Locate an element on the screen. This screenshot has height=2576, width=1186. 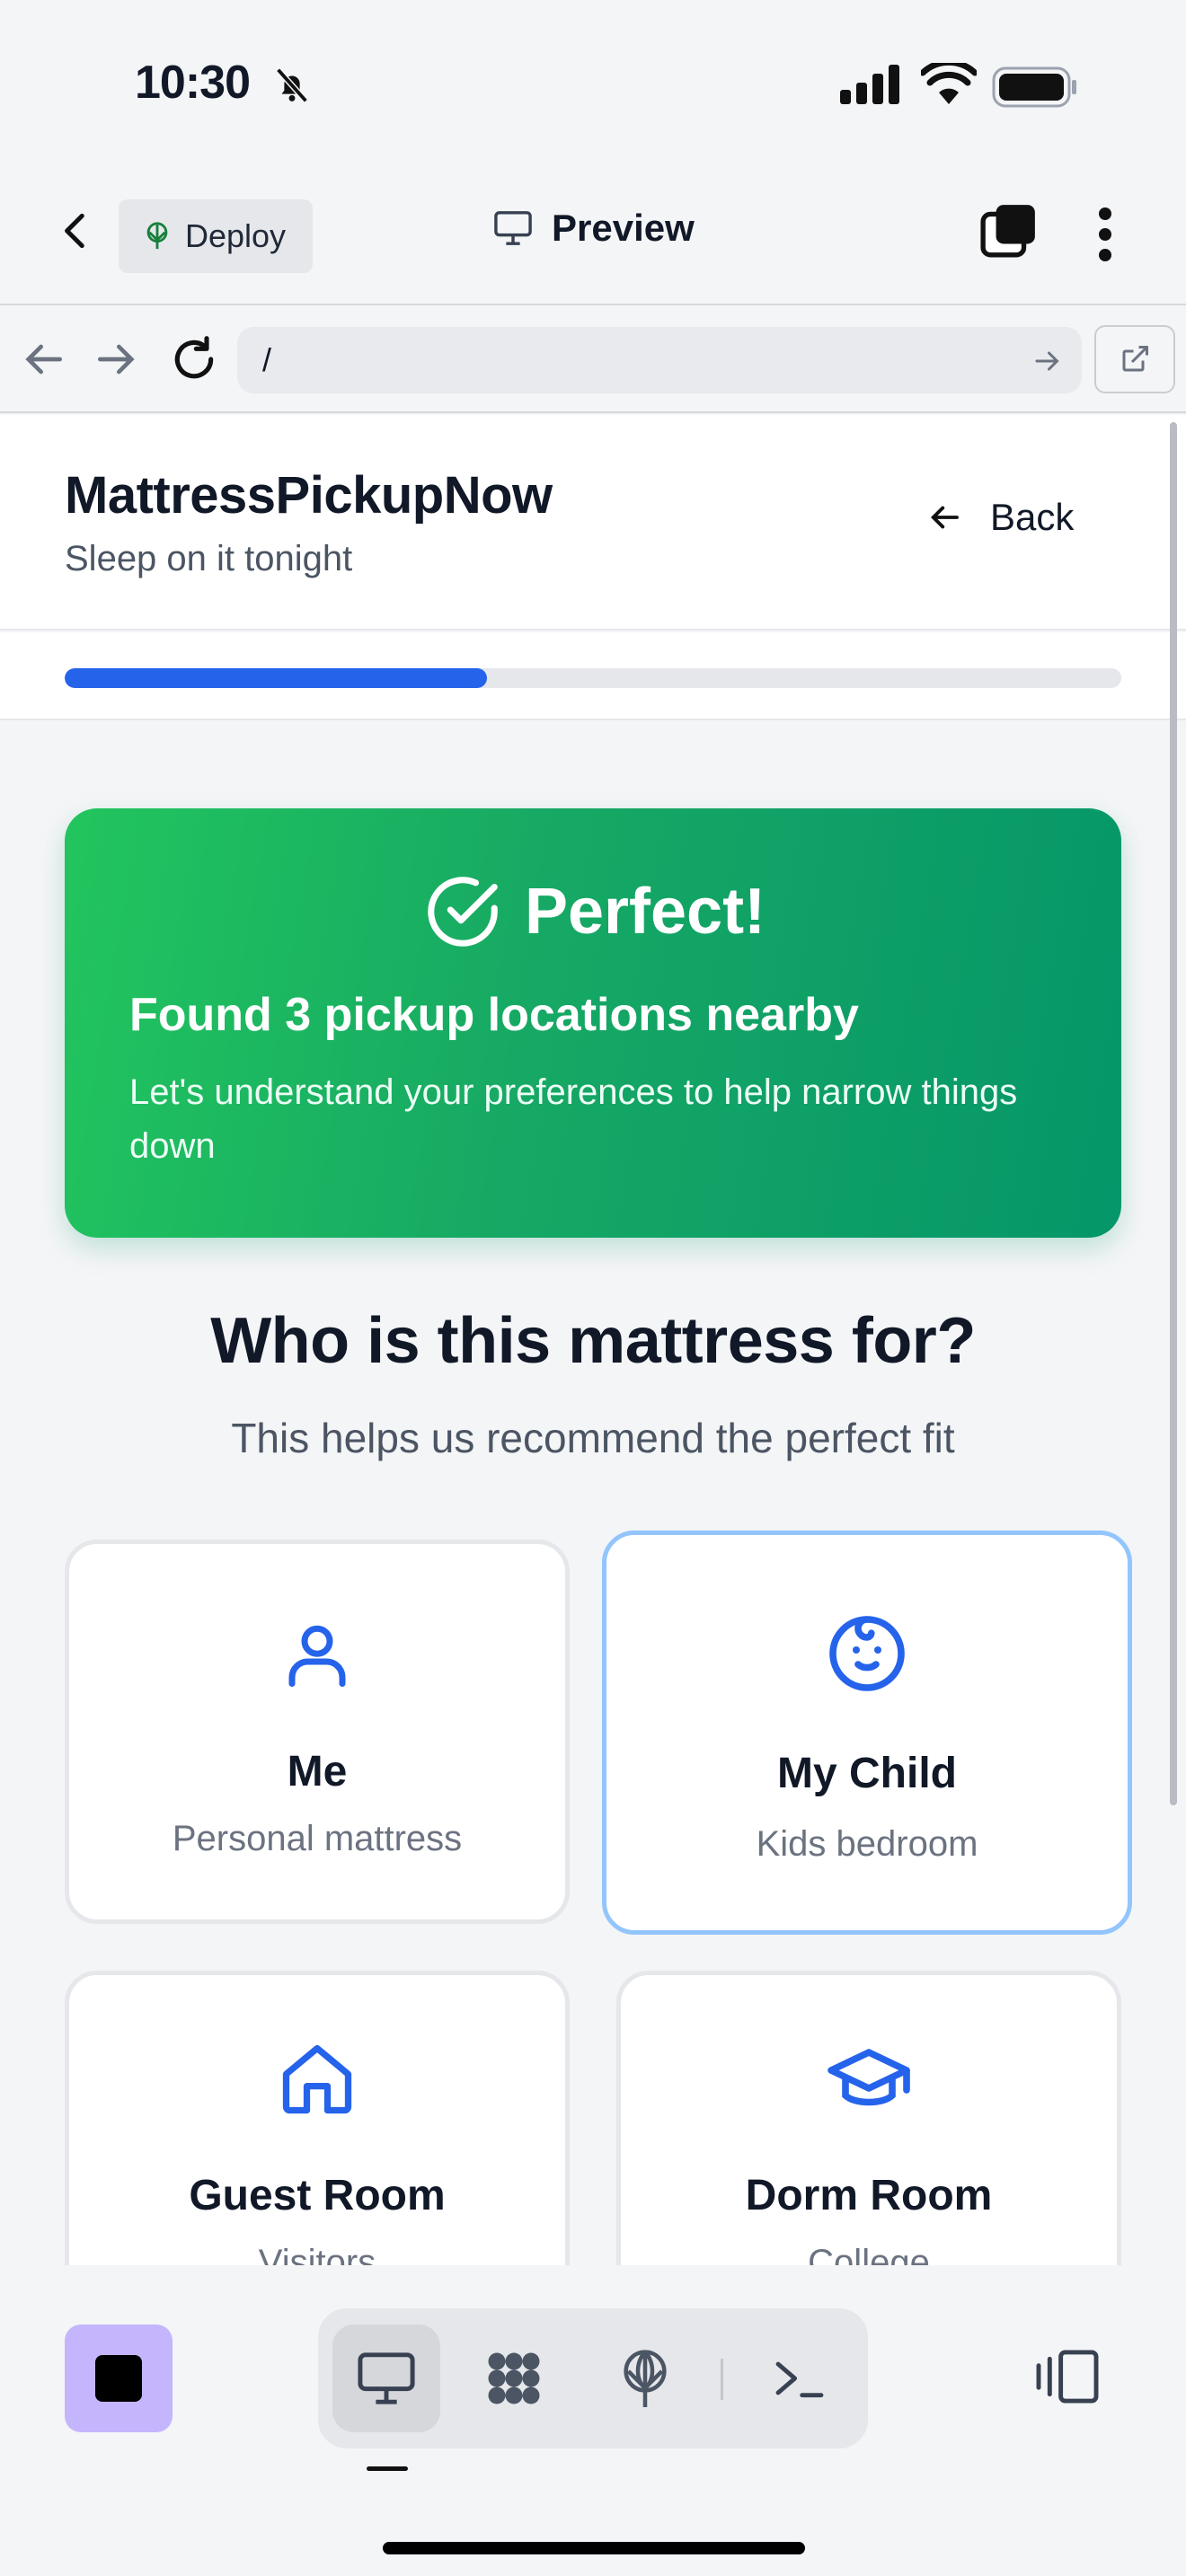
desktop-icon is located at coordinates (386, 2378).